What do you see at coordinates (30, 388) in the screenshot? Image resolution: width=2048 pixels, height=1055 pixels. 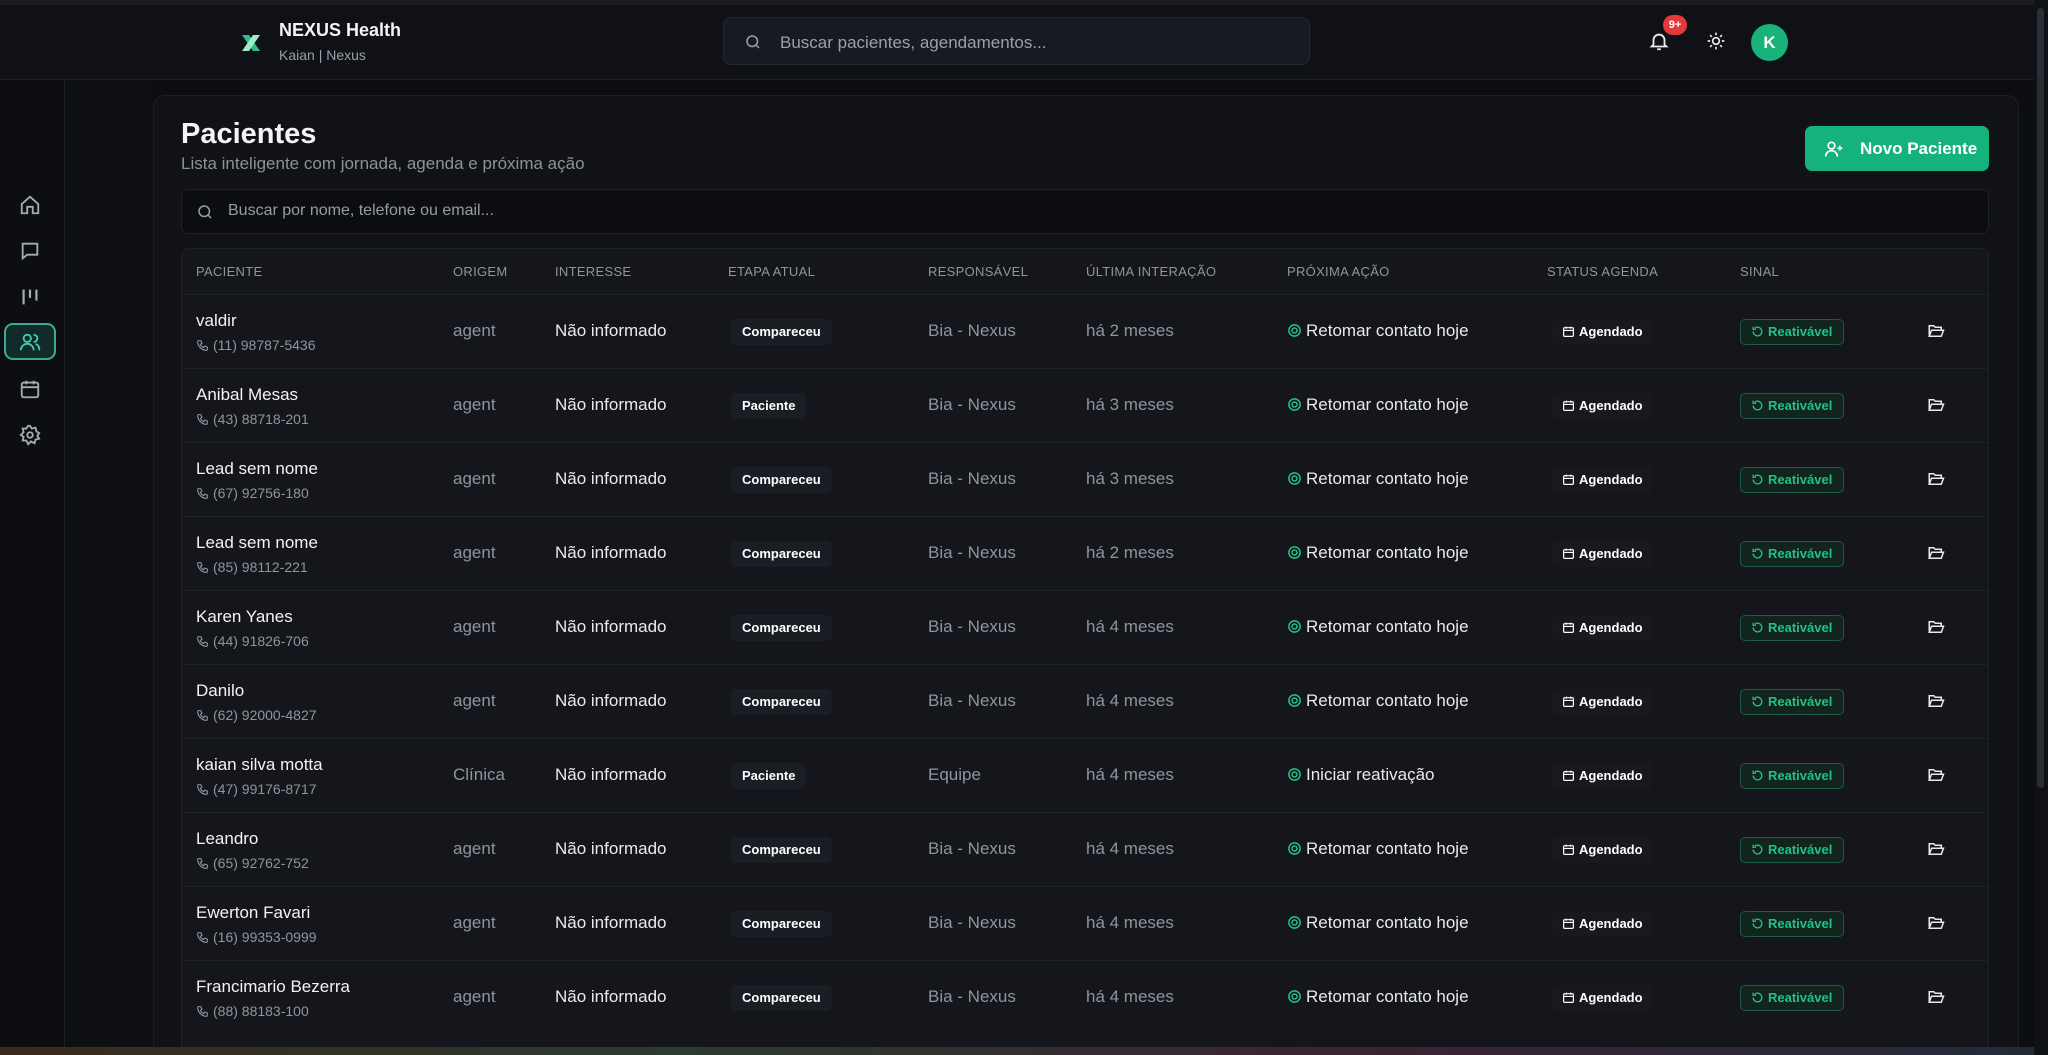 I see `sidebar-item-calendar` at bounding box center [30, 388].